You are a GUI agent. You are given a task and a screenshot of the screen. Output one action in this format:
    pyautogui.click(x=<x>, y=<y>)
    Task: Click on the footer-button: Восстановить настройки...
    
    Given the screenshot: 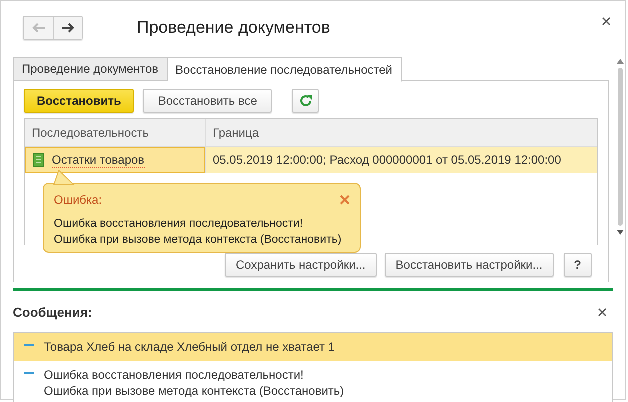 What is the action you would take?
    pyautogui.click(x=469, y=265)
    